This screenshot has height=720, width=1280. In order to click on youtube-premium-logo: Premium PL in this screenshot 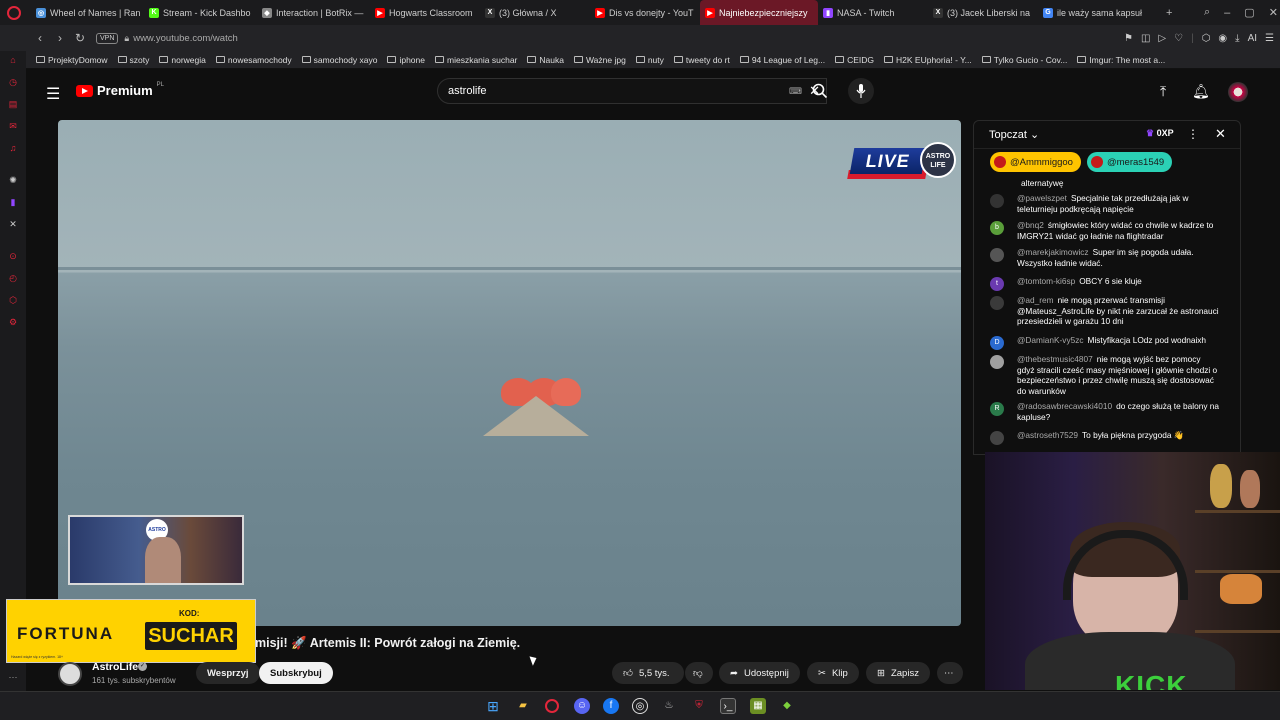, I will do `click(120, 90)`.